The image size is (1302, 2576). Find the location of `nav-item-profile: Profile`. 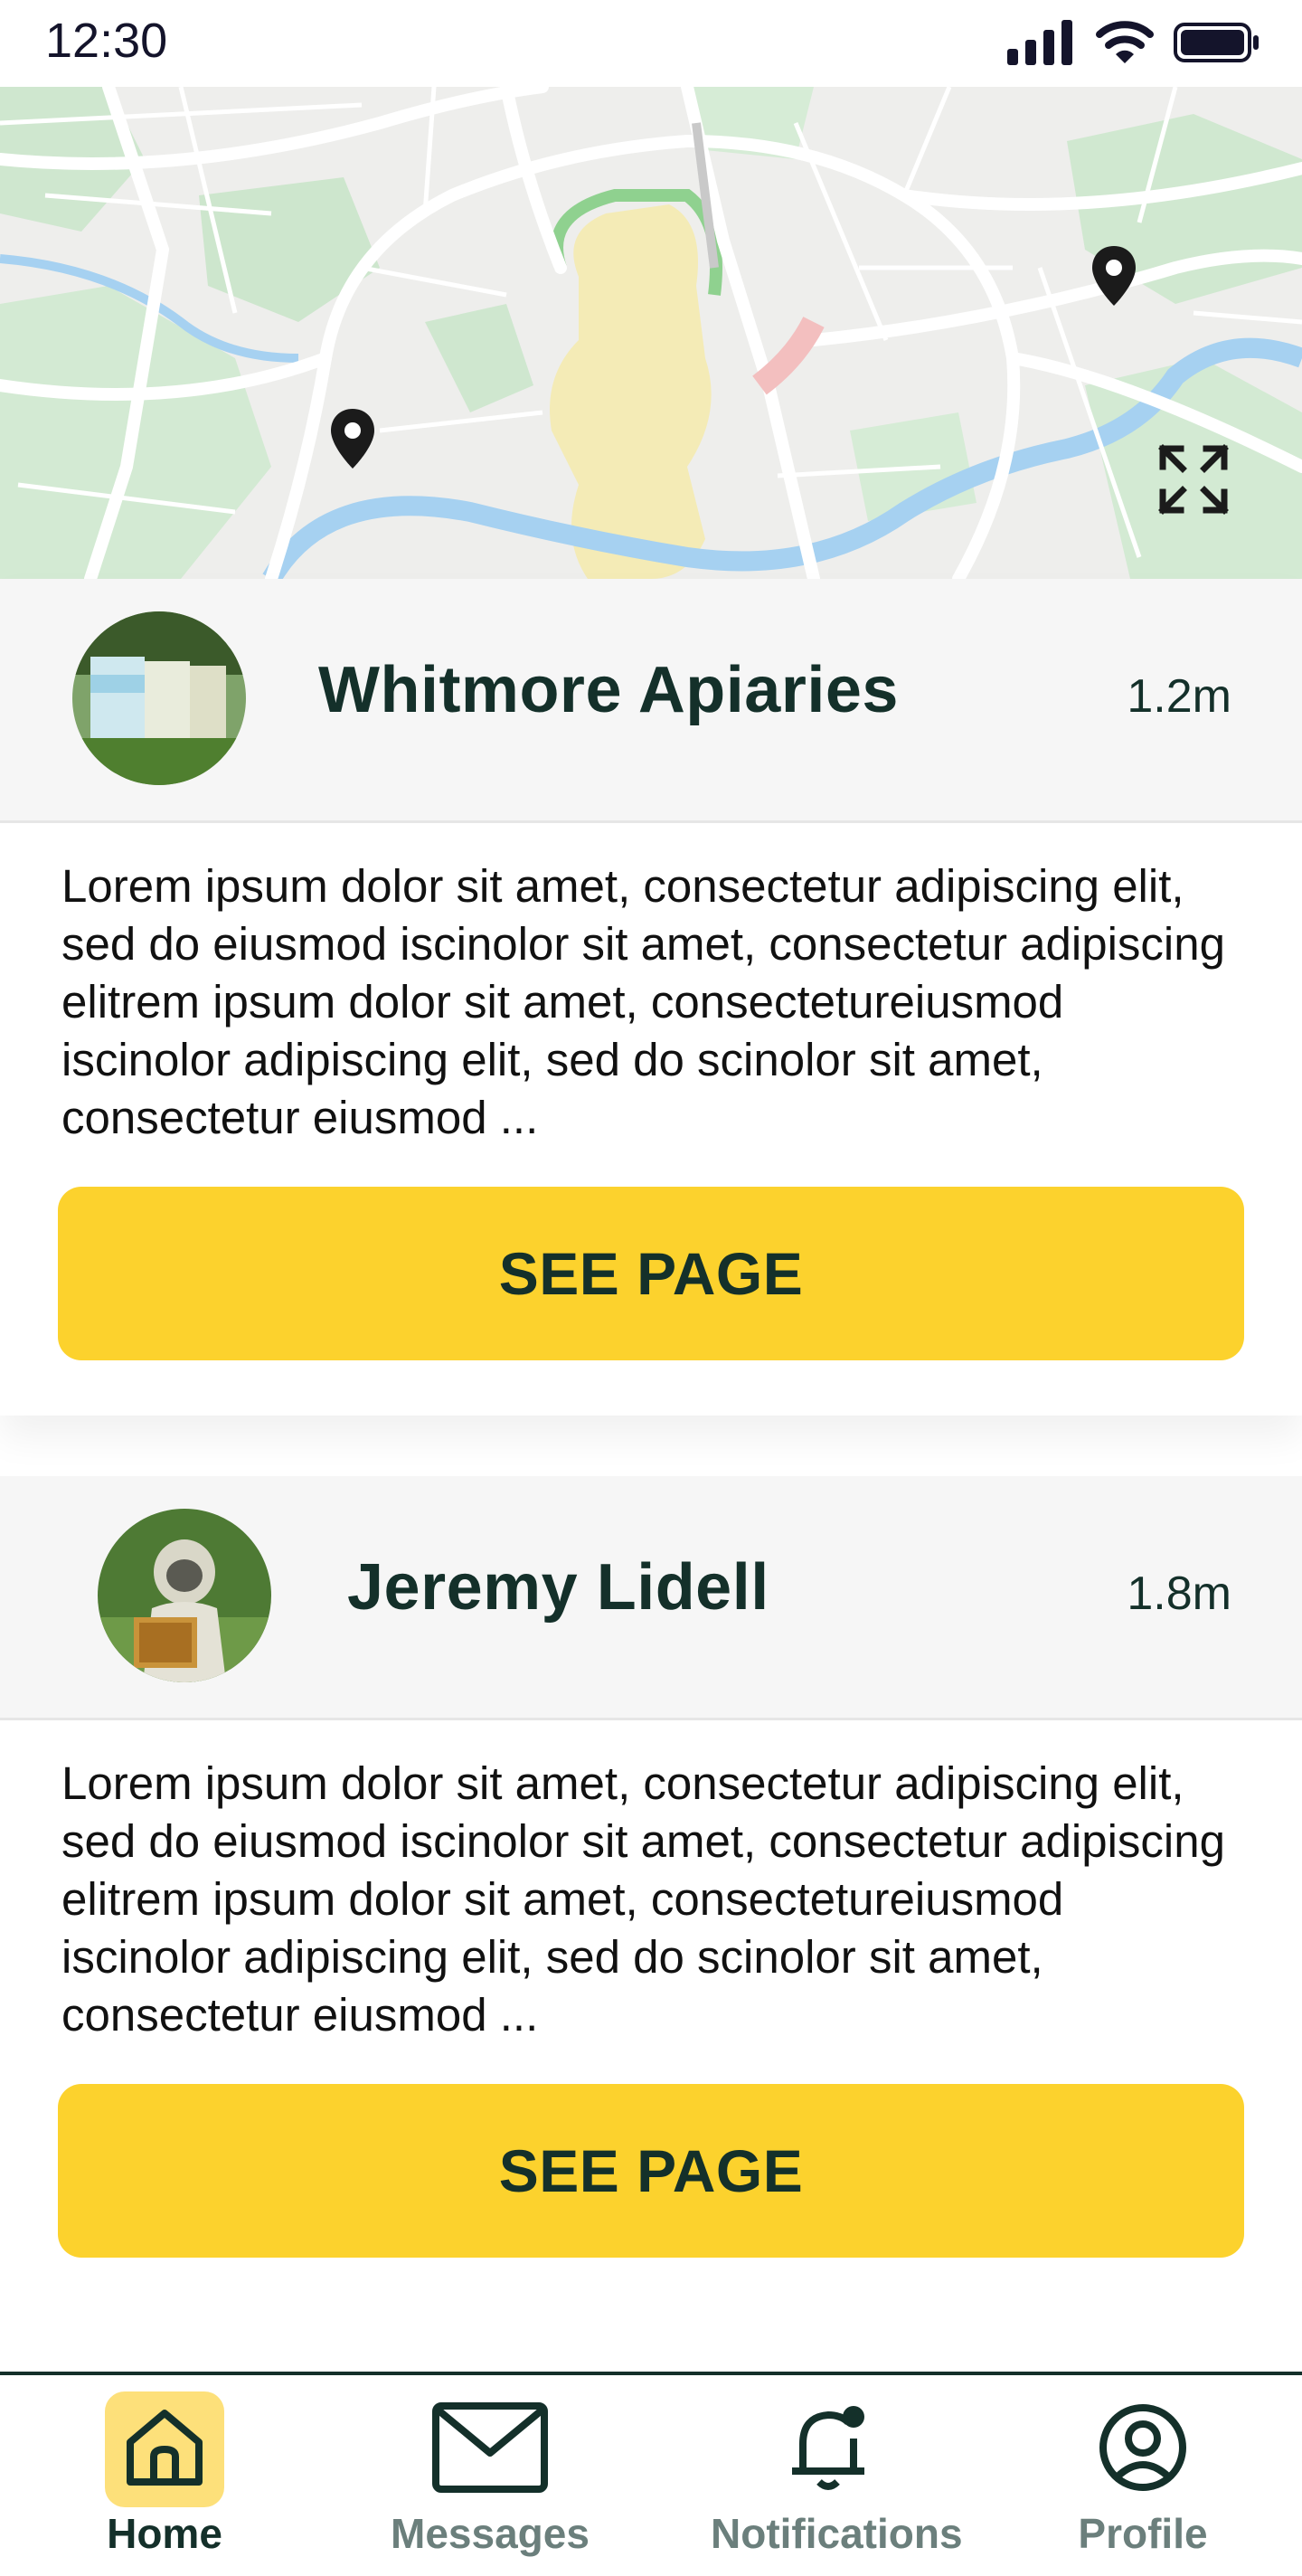

nav-item-profile: Profile is located at coordinates (1142, 2475).